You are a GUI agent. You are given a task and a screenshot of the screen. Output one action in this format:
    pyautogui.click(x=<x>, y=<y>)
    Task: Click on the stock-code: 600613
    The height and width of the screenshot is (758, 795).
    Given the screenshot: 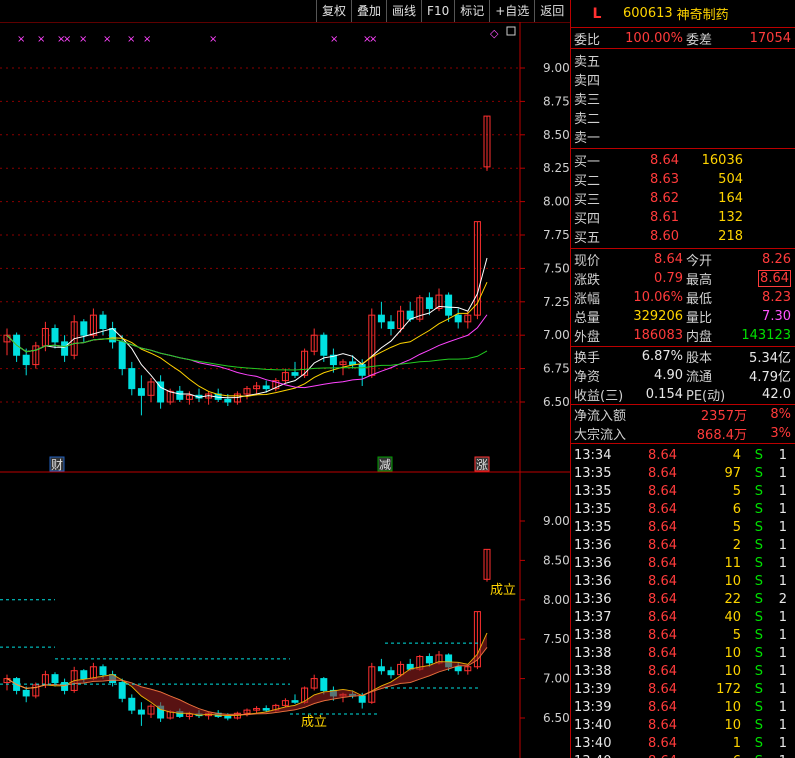 What is the action you would take?
    pyautogui.click(x=648, y=13)
    